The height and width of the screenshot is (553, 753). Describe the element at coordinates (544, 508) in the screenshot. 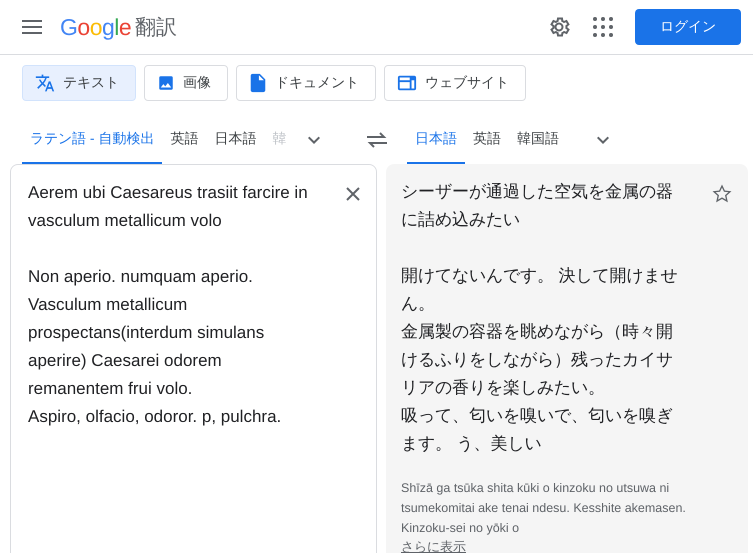

I see `romanization-text: Shīzā ga tsūka shita kūki o kinzoku no utsuwa ni tsumekomitai ake tenai ndesu. Kesshite akemasen. Kinzoku-sei no yōki o` at that location.